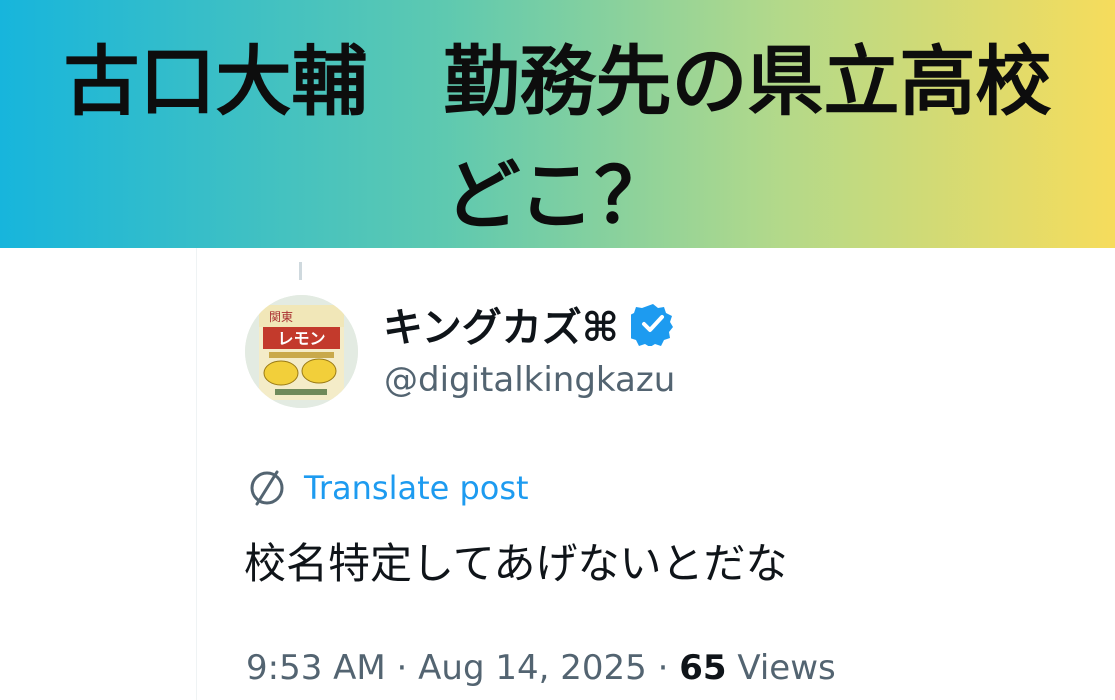 The width and height of the screenshot is (1115, 700). Describe the element at coordinates (416, 488) in the screenshot. I see `translate-post-label: Translate post` at that location.